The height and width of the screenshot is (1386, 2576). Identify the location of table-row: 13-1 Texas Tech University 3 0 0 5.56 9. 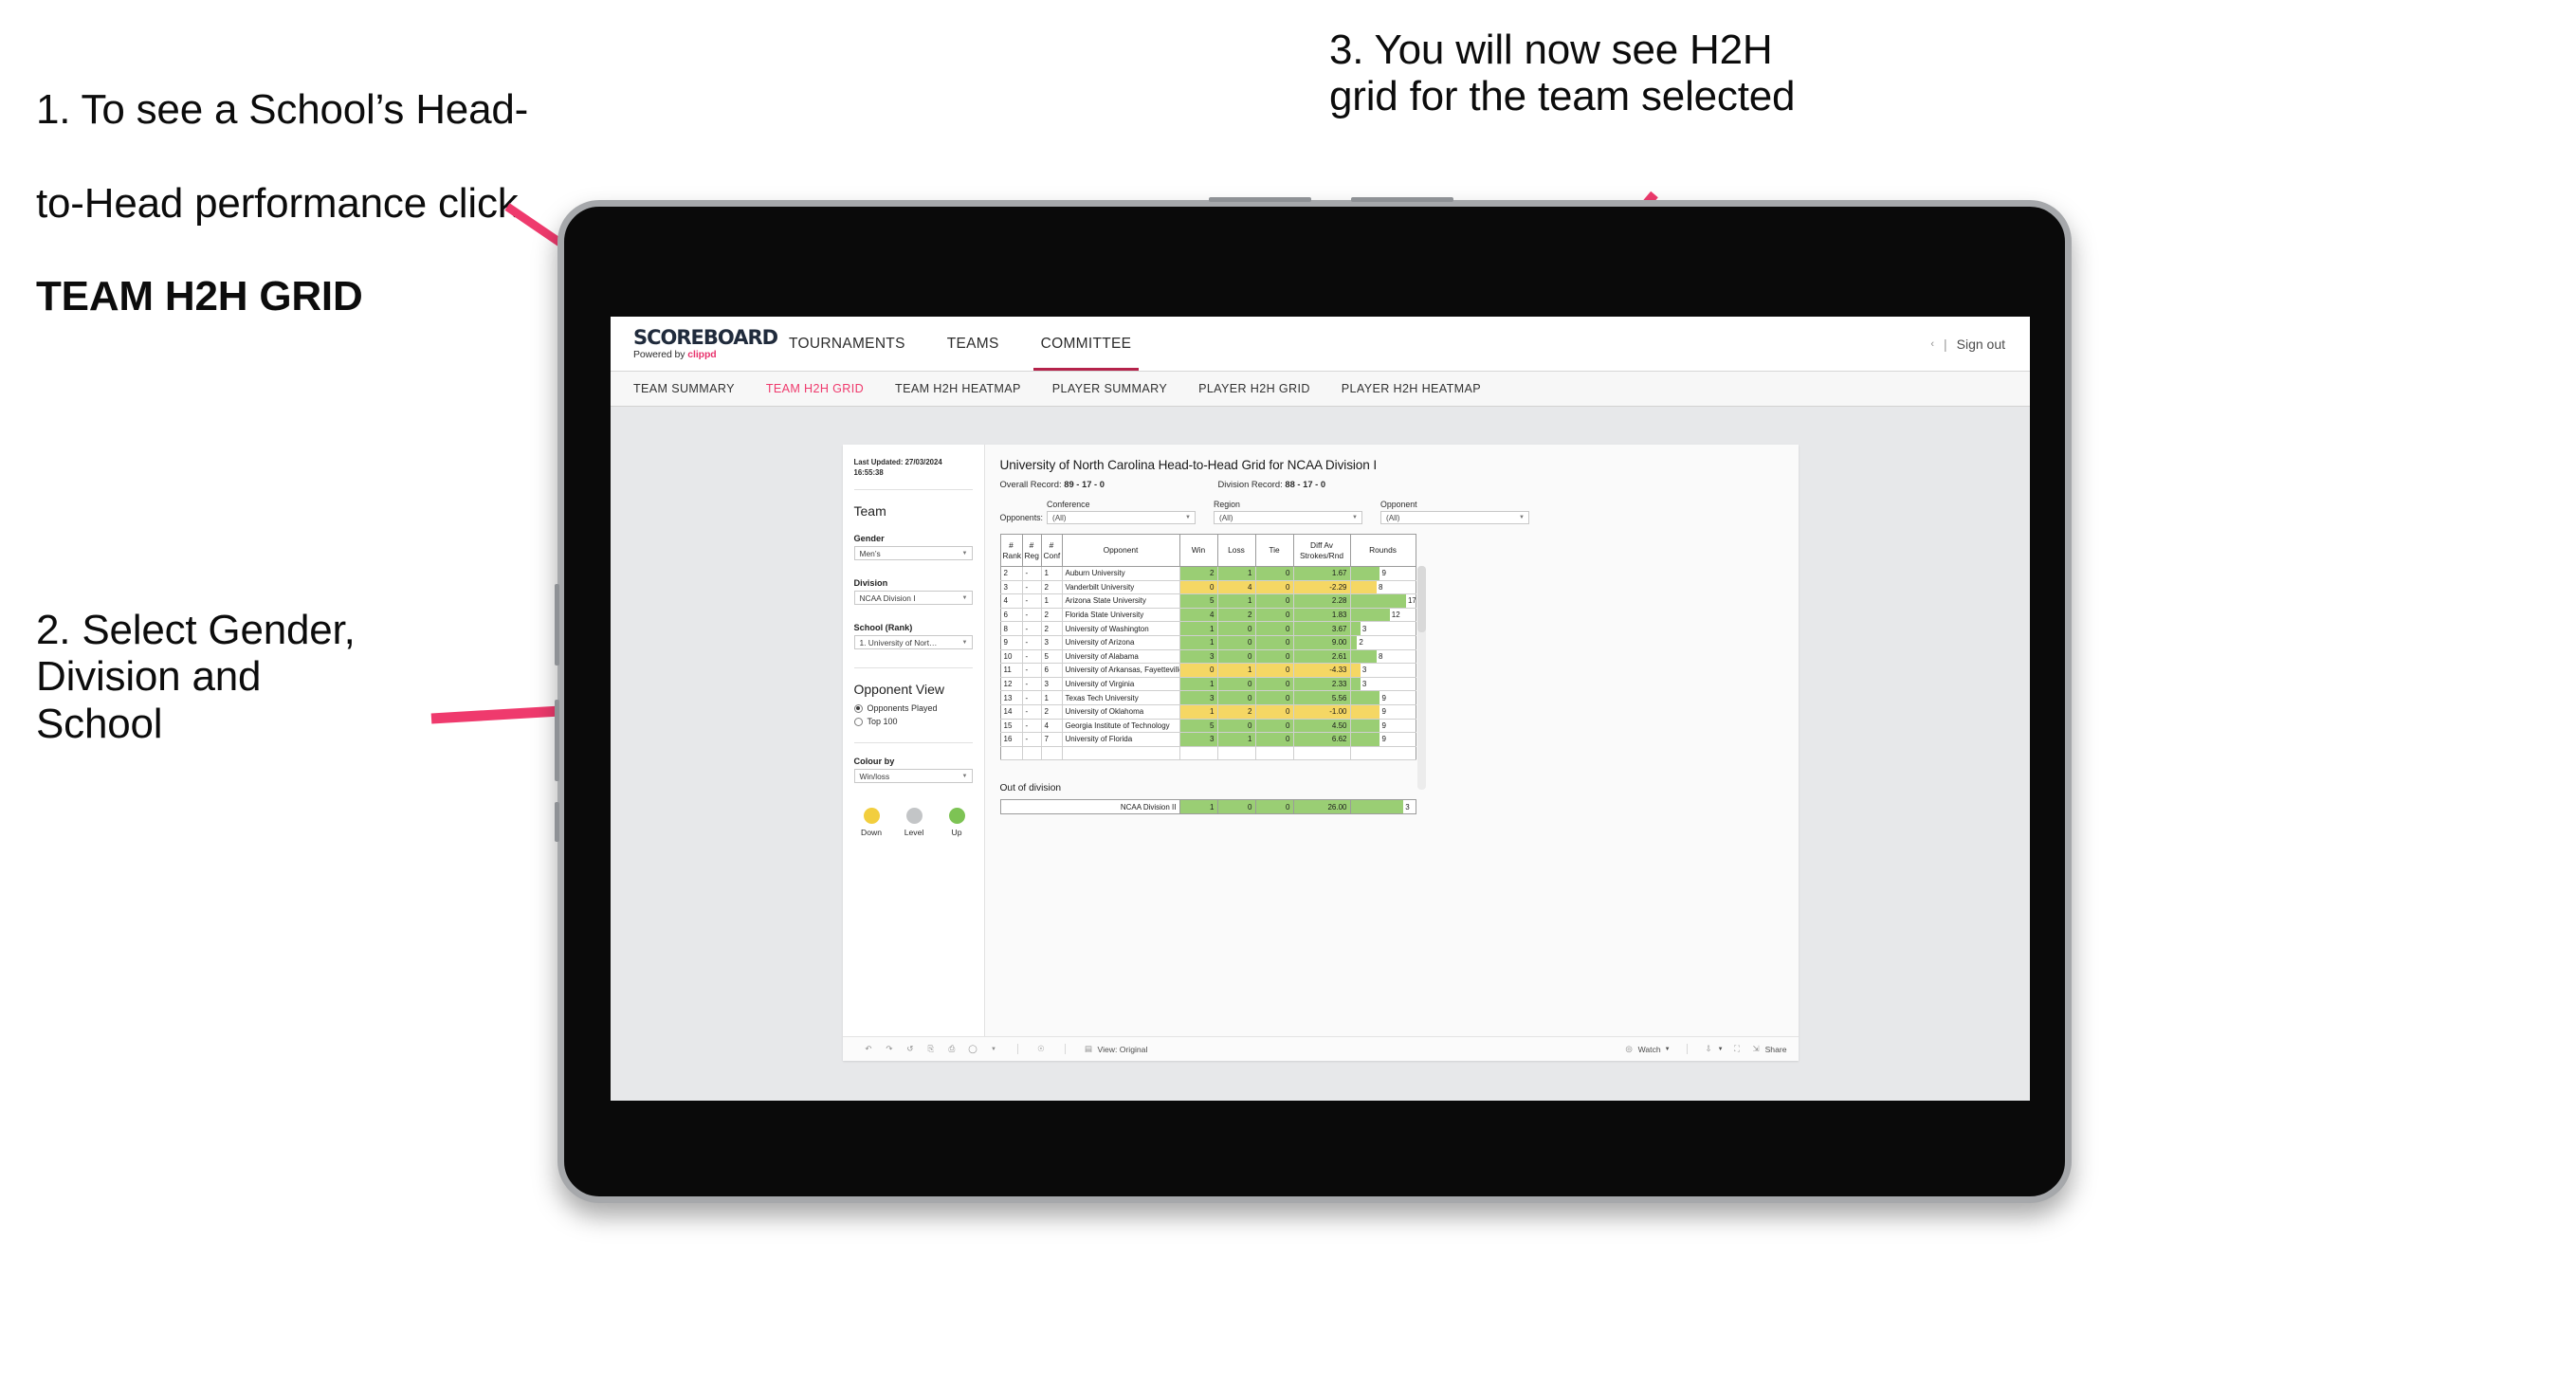
(1207, 697).